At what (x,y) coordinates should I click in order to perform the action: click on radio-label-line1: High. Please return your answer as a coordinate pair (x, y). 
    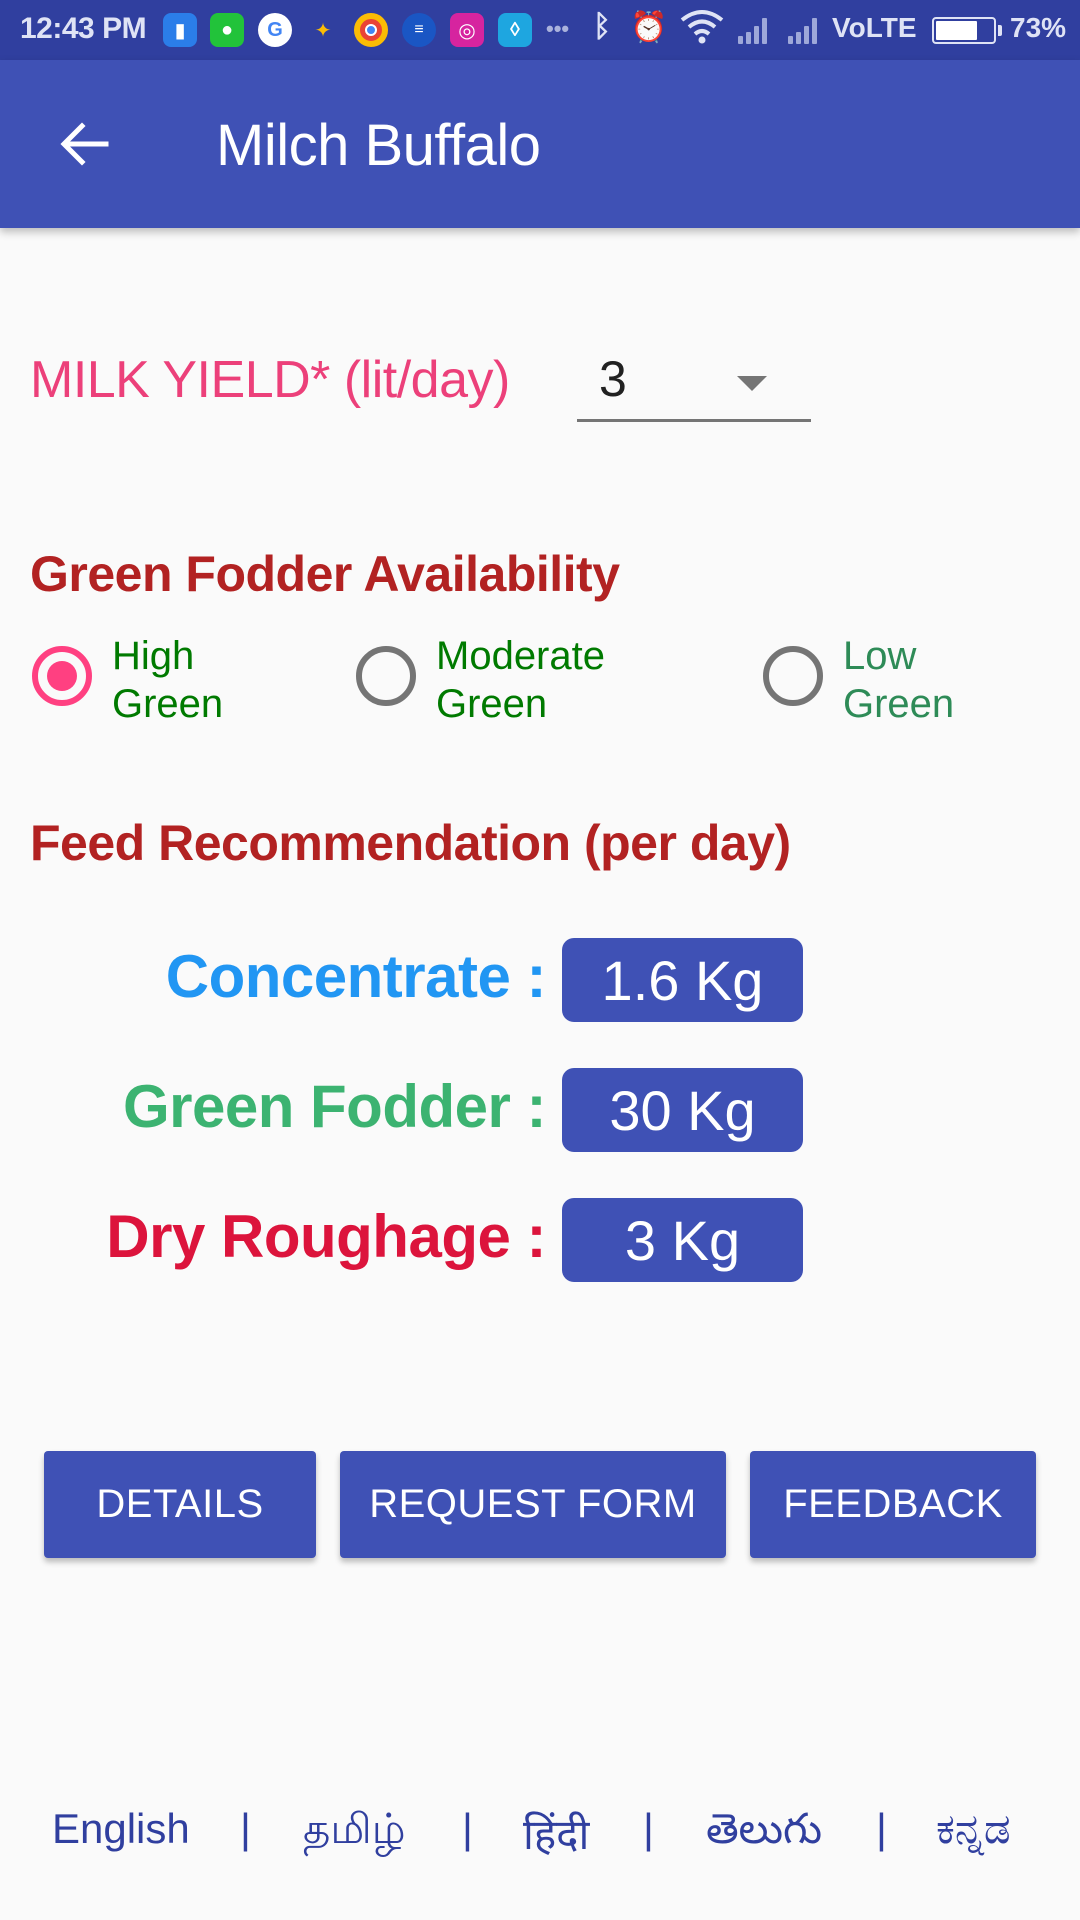
    Looking at the image, I should click on (153, 656).